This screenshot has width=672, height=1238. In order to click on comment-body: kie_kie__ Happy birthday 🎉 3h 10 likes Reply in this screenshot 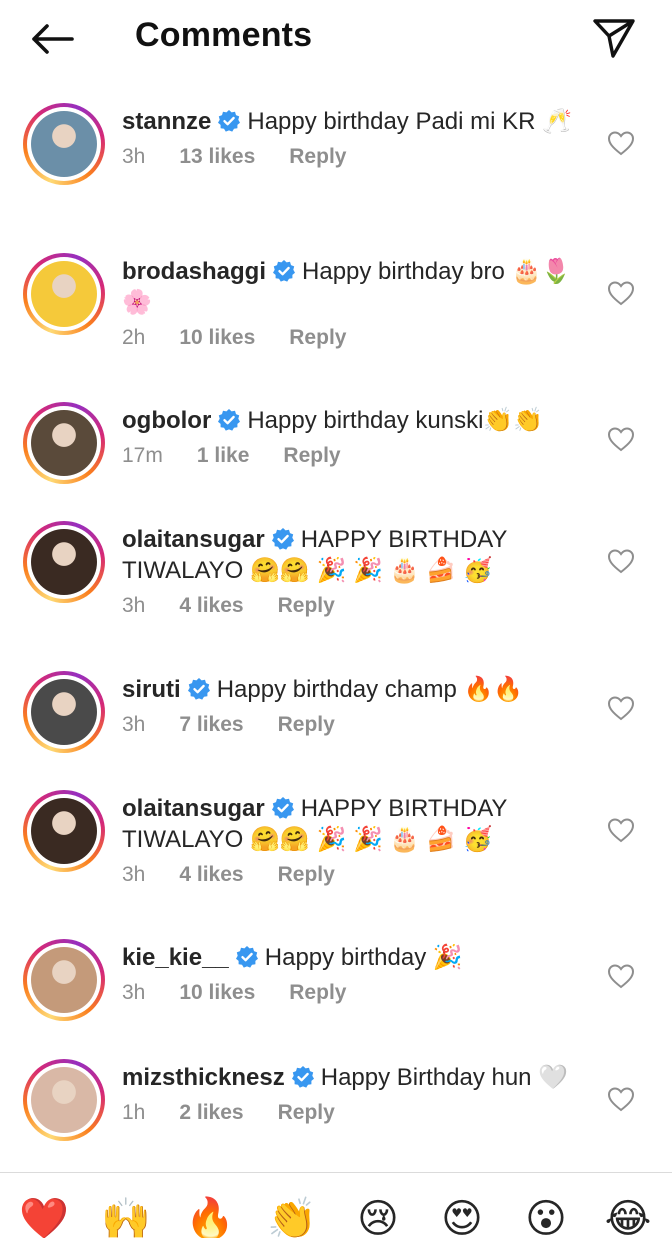, I will do `click(352, 973)`.